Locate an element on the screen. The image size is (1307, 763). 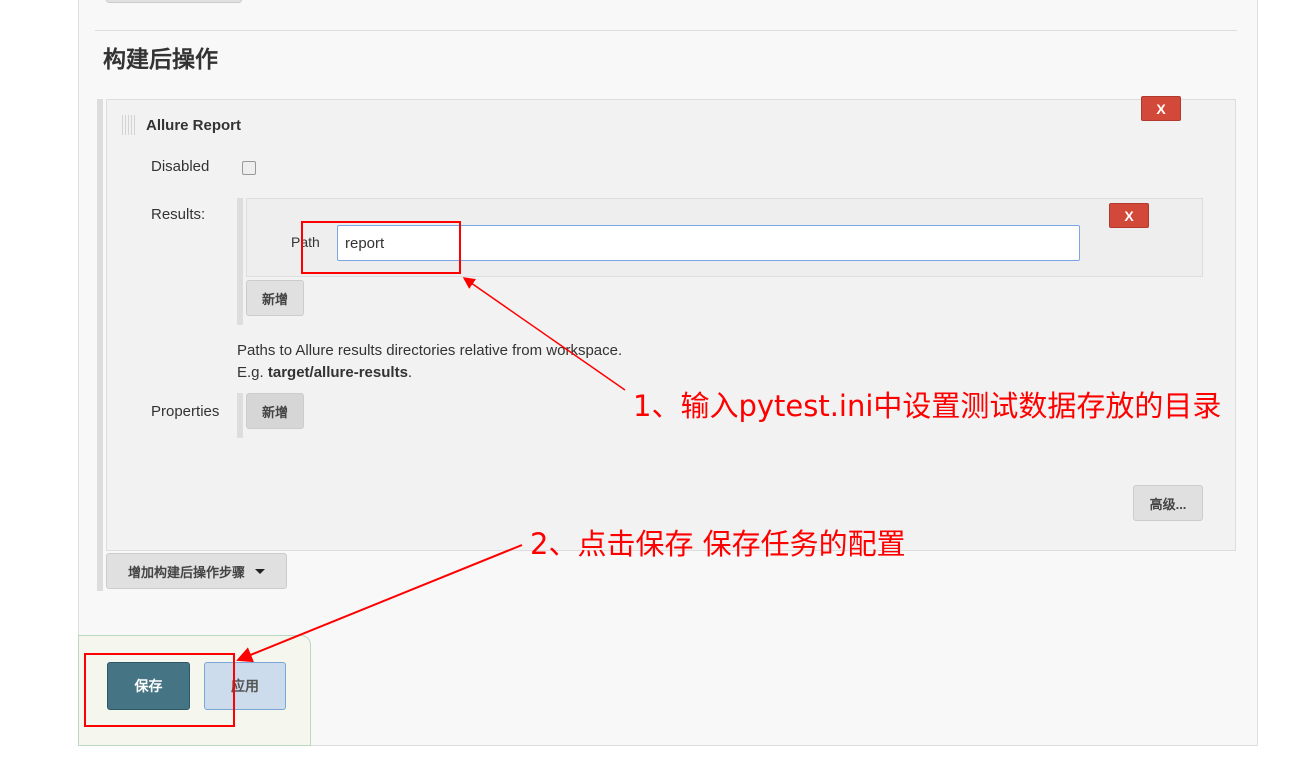
annotation-note-1: 1、输入pytest.ini中设置测试数据存放的目录 is located at coordinates (927, 406).